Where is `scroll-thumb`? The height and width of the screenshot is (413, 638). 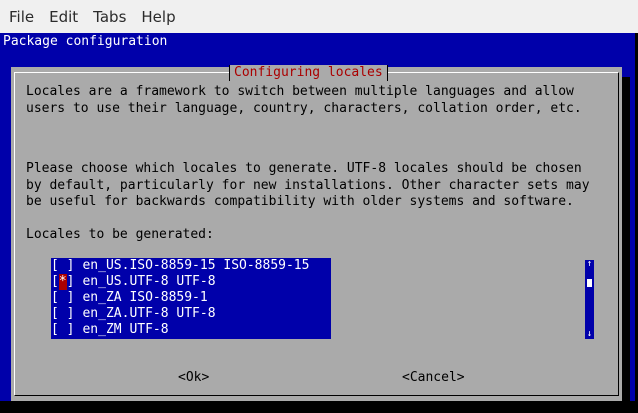 scroll-thumb is located at coordinates (589, 283).